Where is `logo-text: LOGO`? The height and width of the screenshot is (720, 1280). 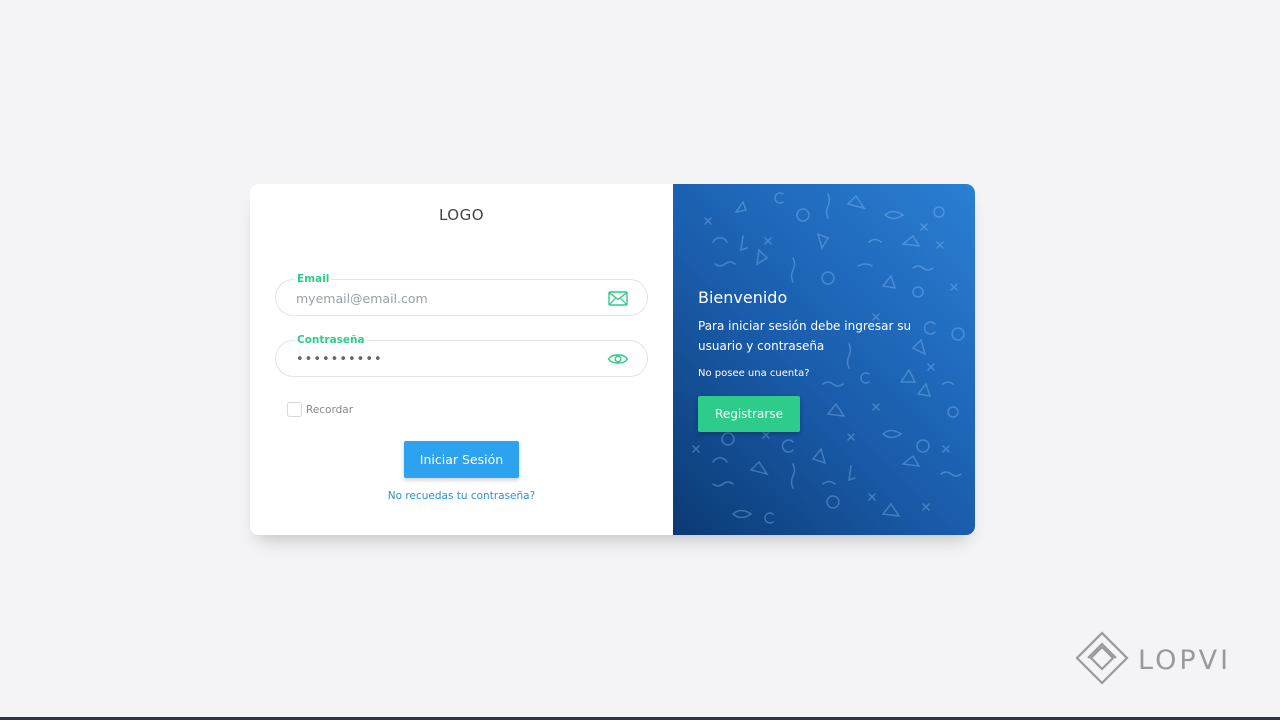
logo-text: LOGO is located at coordinates (461, 215).